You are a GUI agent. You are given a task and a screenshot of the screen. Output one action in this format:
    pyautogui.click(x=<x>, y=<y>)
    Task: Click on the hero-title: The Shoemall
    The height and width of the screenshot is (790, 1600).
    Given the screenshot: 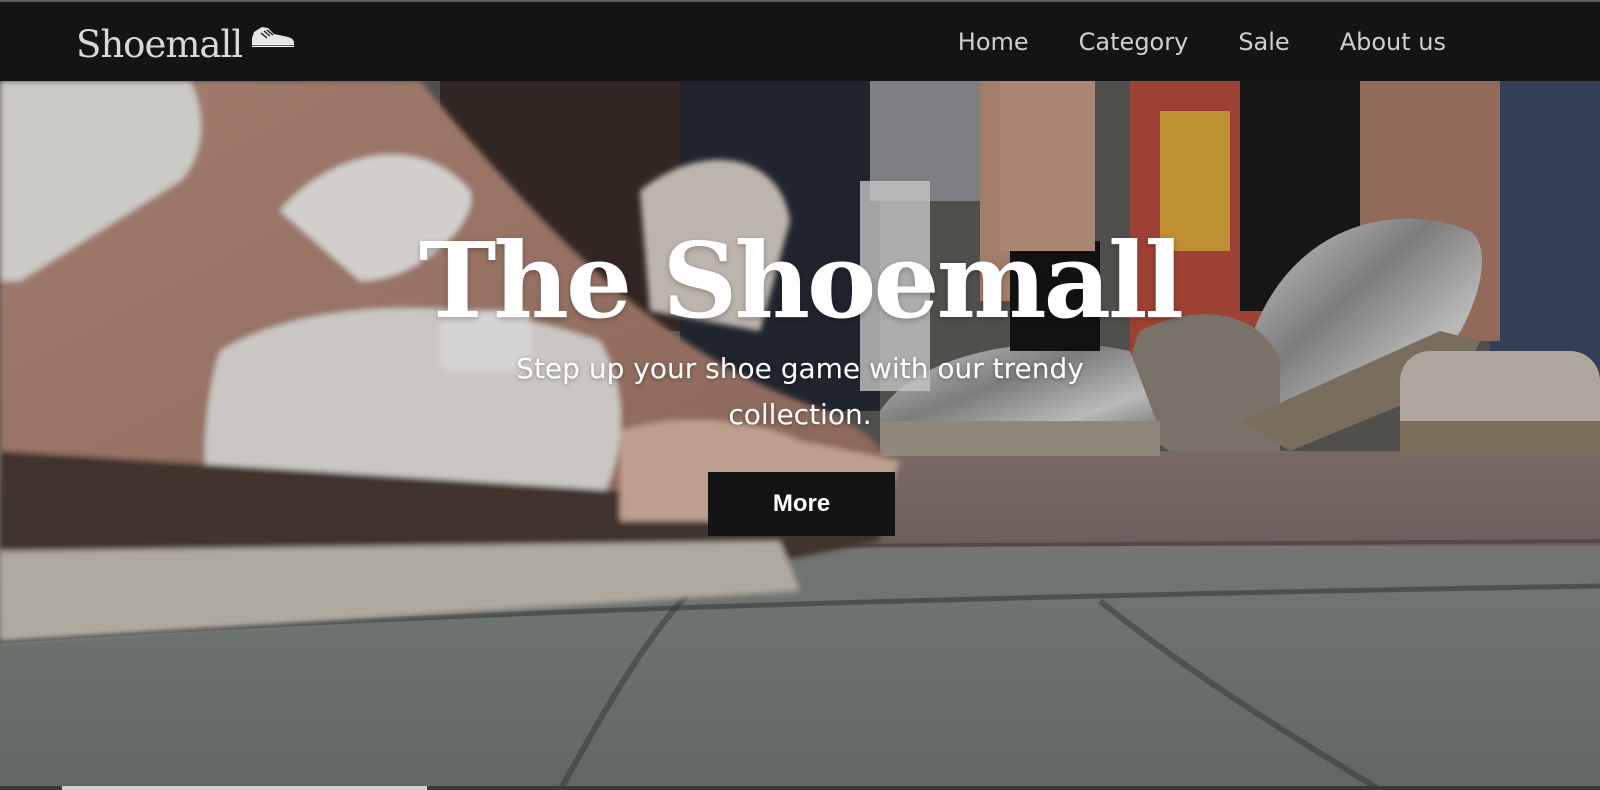 What is the action you would take?
    pyautogui.click(x=801, y=280)
    